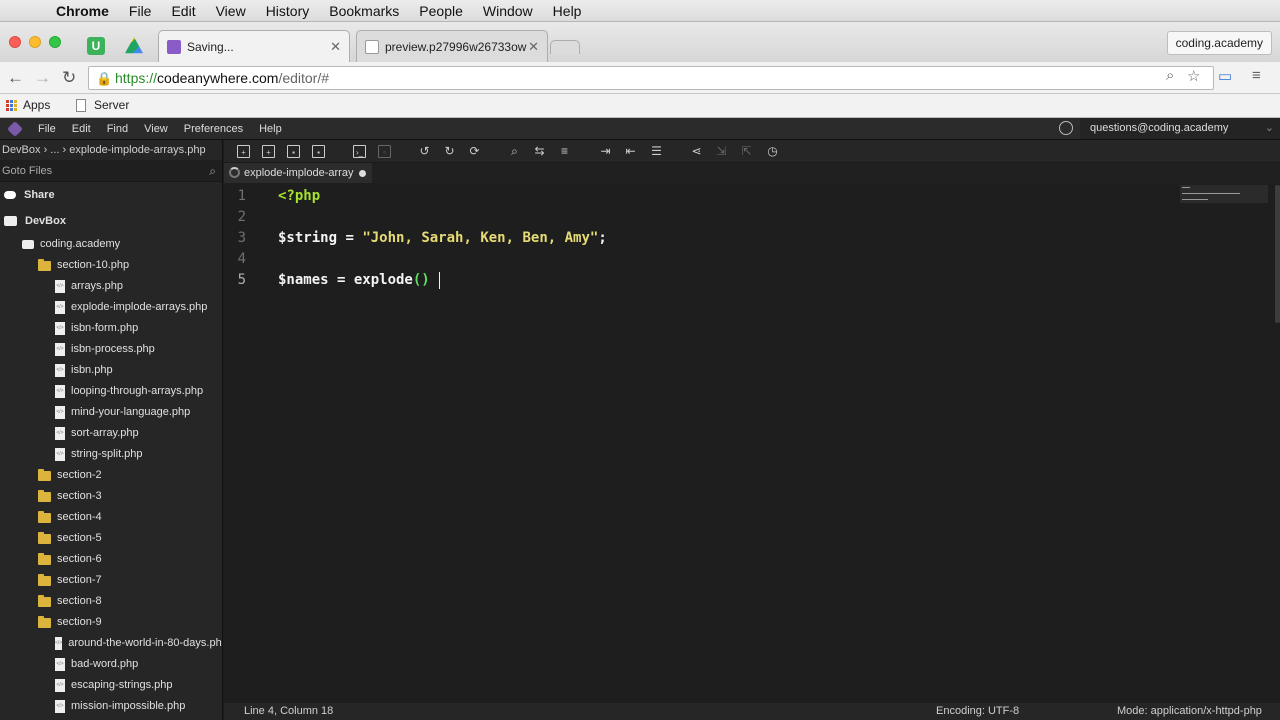 Image resolution: width=1280 pixels, height=720 pixels. I want to click on tree-file: </> bad-word.php, so click(111, 664).